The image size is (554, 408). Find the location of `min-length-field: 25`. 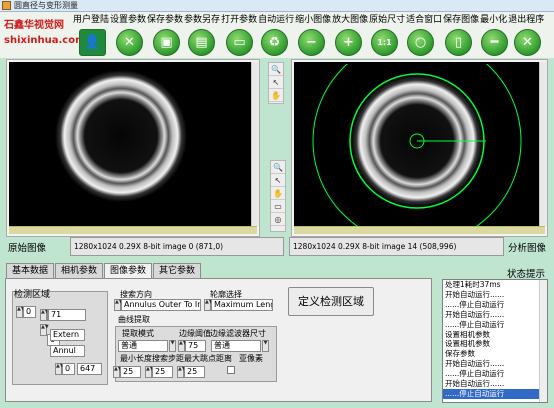

min-length-field: 25 is located at coordinates (130, 372).